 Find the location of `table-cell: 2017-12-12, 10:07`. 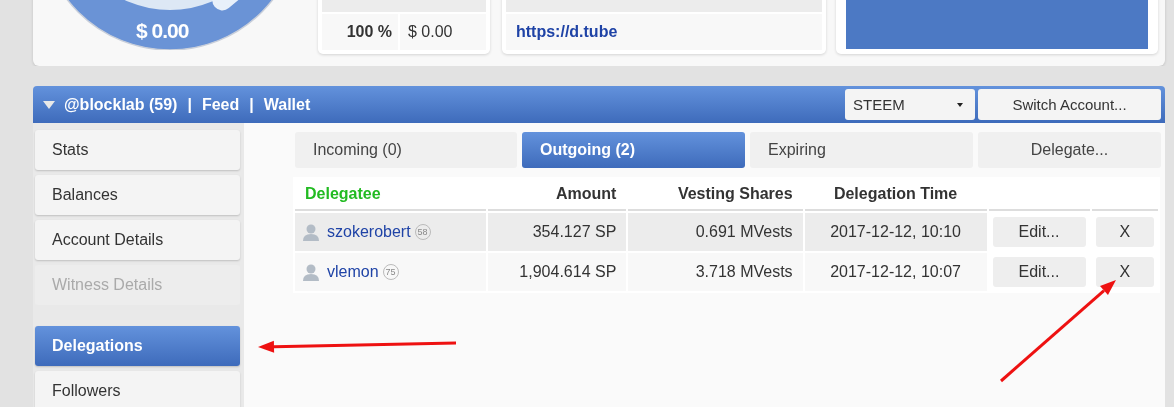

table-cell: 2017-12-12, 10:07 is located at coordinates (895, 272).